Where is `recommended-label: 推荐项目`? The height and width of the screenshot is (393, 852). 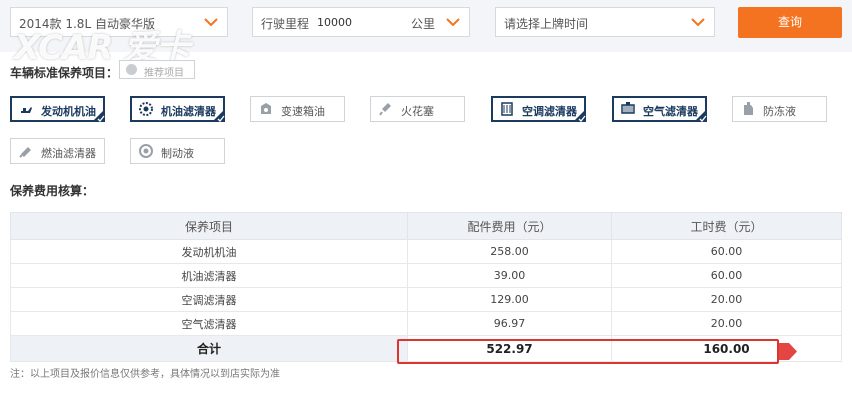 recommended-label: 推荐项目 is located at coordinates (164, 73).